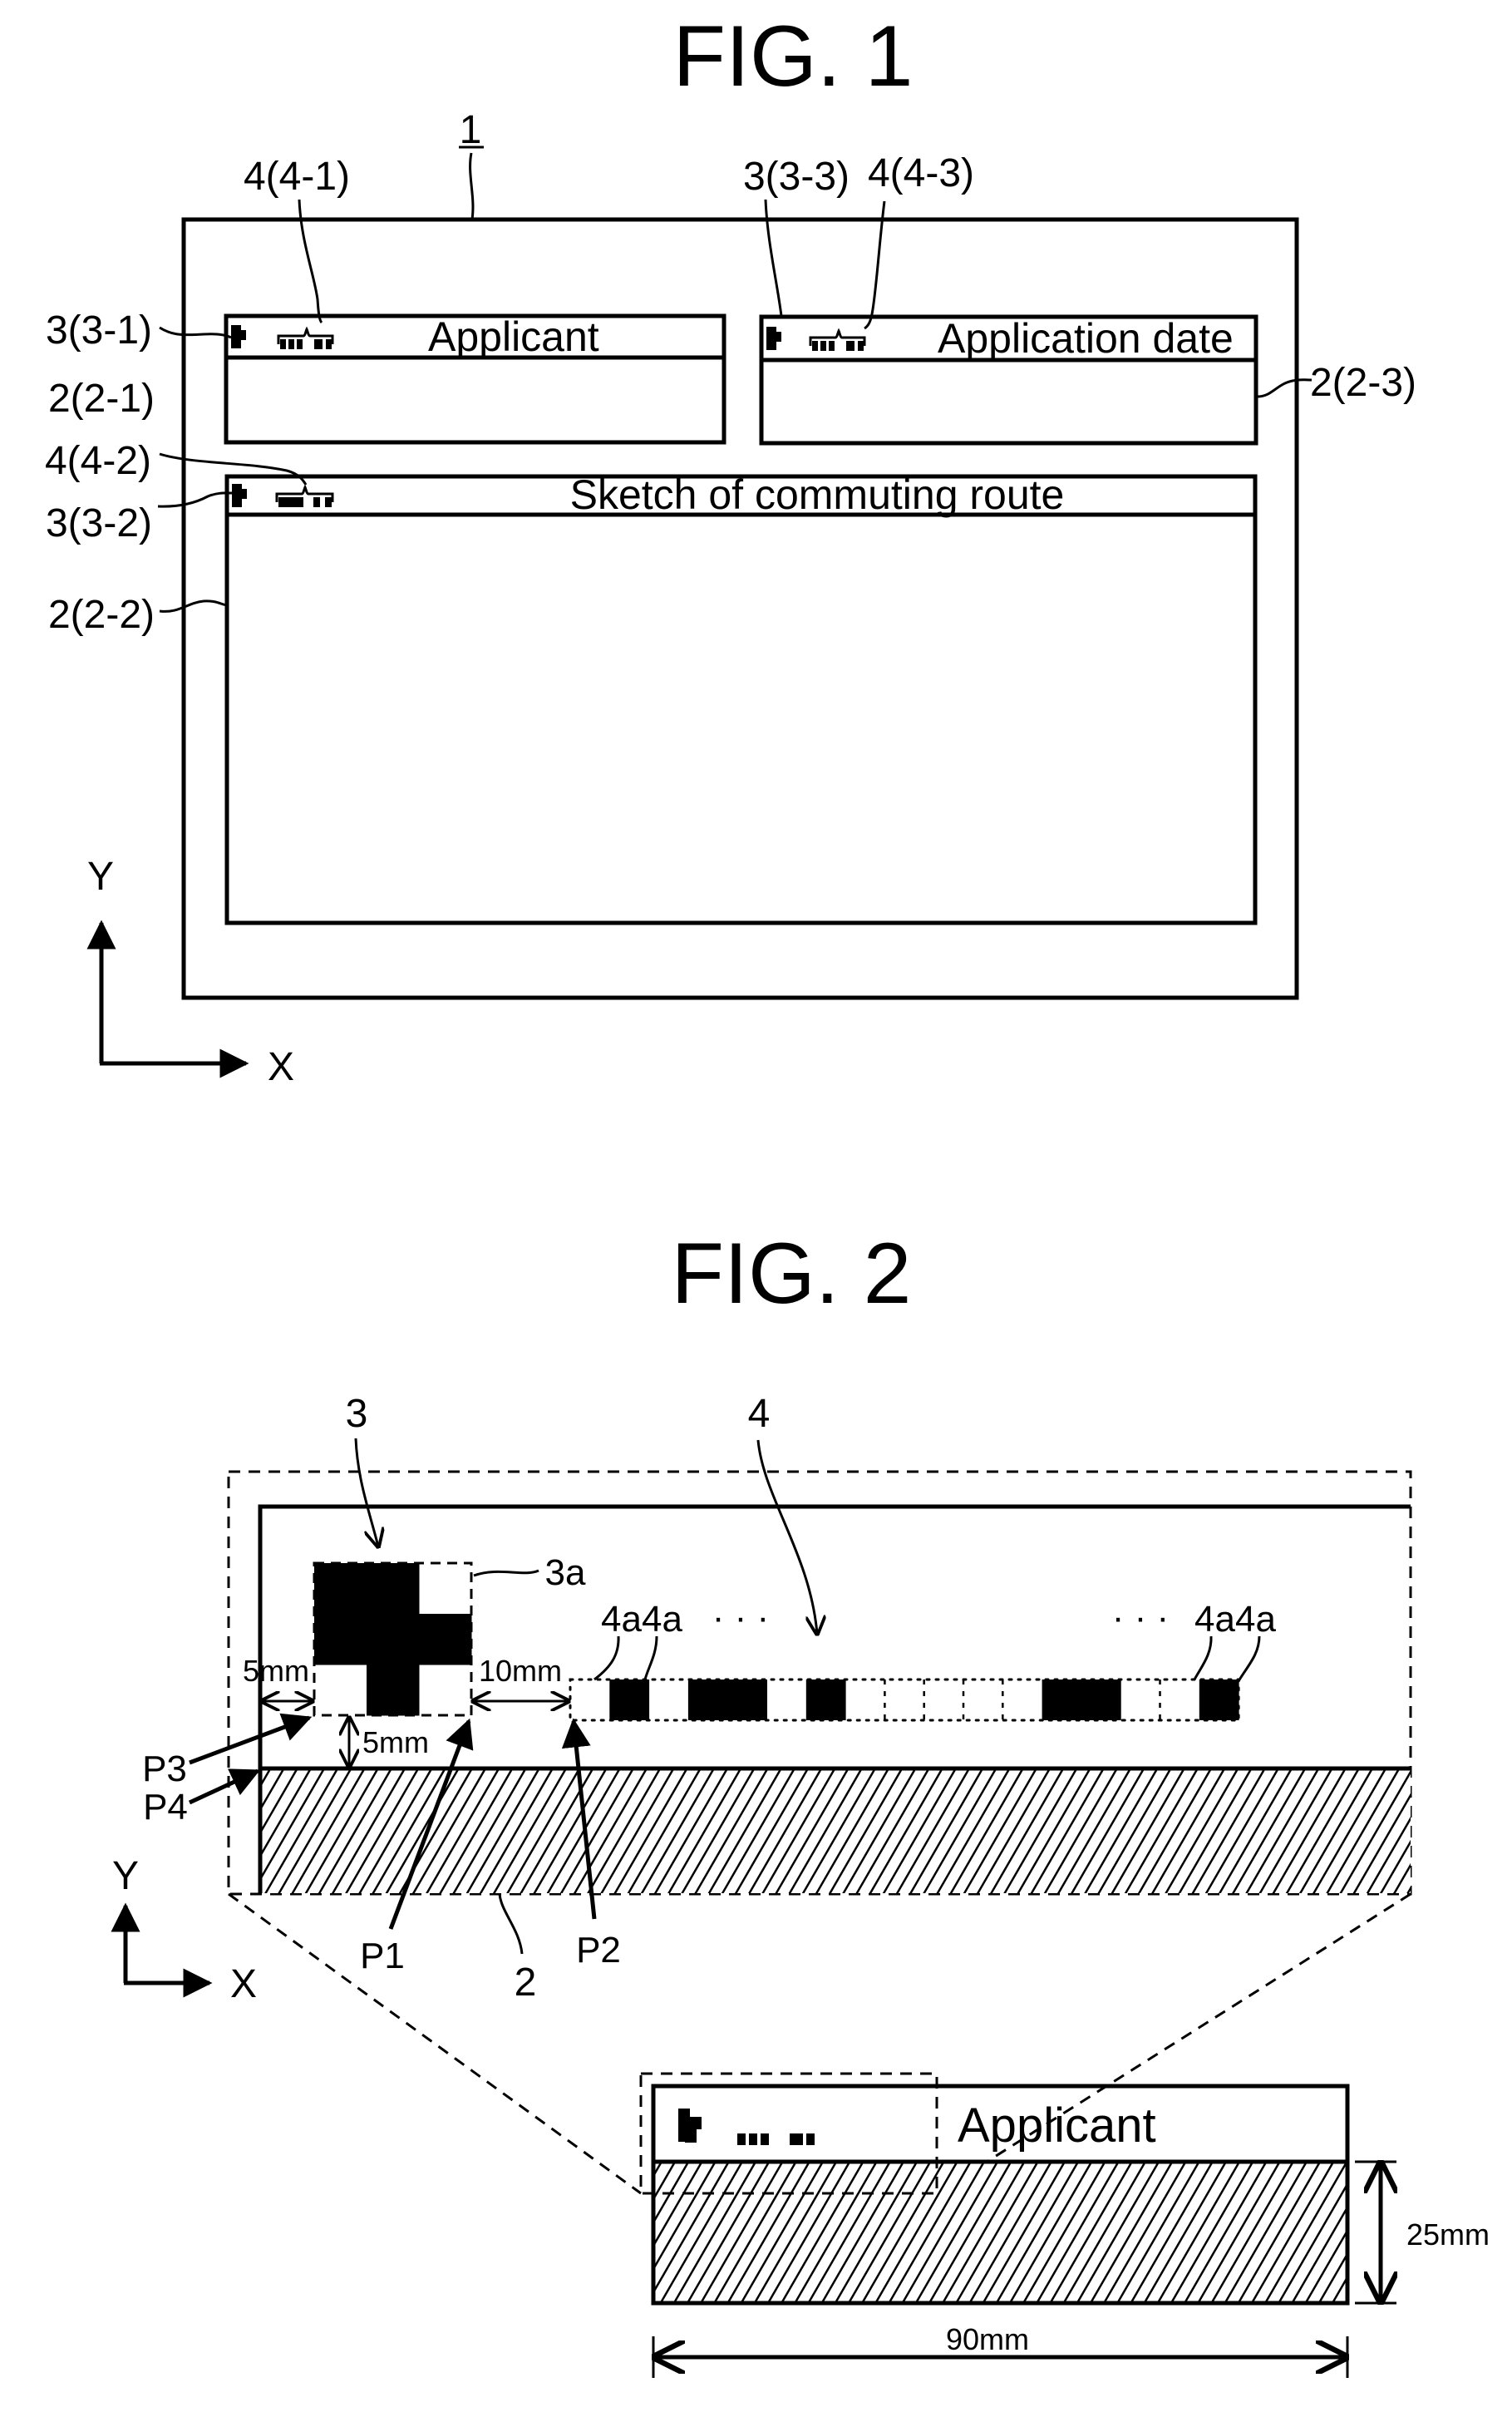  I want to click on field-commuting-route-frame, so click(741, 699).